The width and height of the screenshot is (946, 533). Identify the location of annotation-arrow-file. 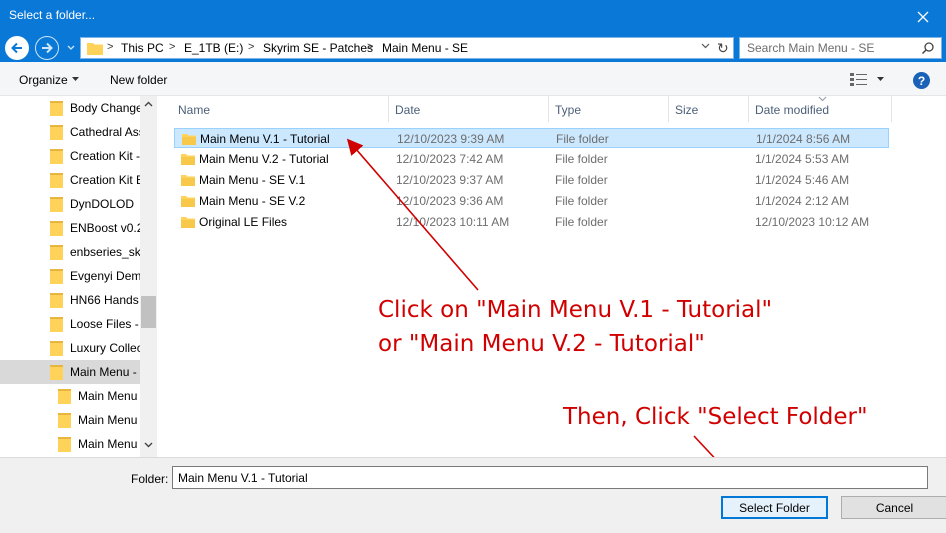
(412, 214).